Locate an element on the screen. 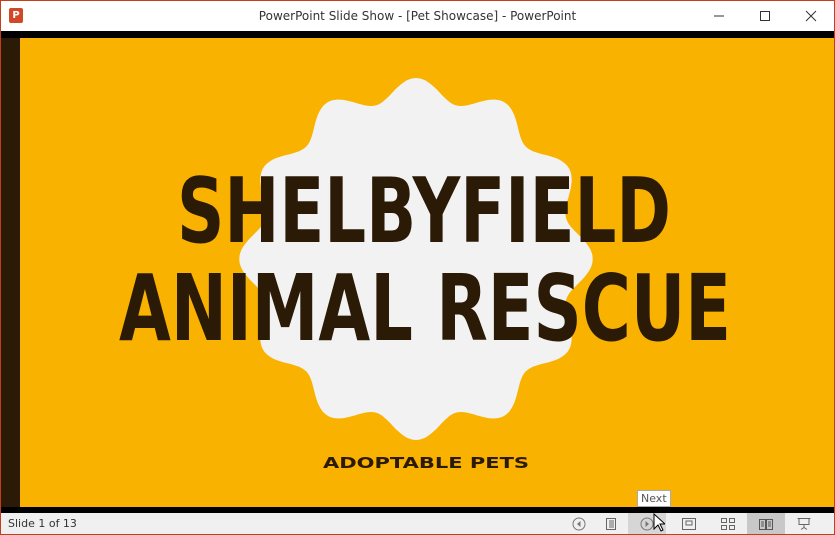 This screenshot has height=535, width=835. slide-show-button is located at coordinates (804, 523).